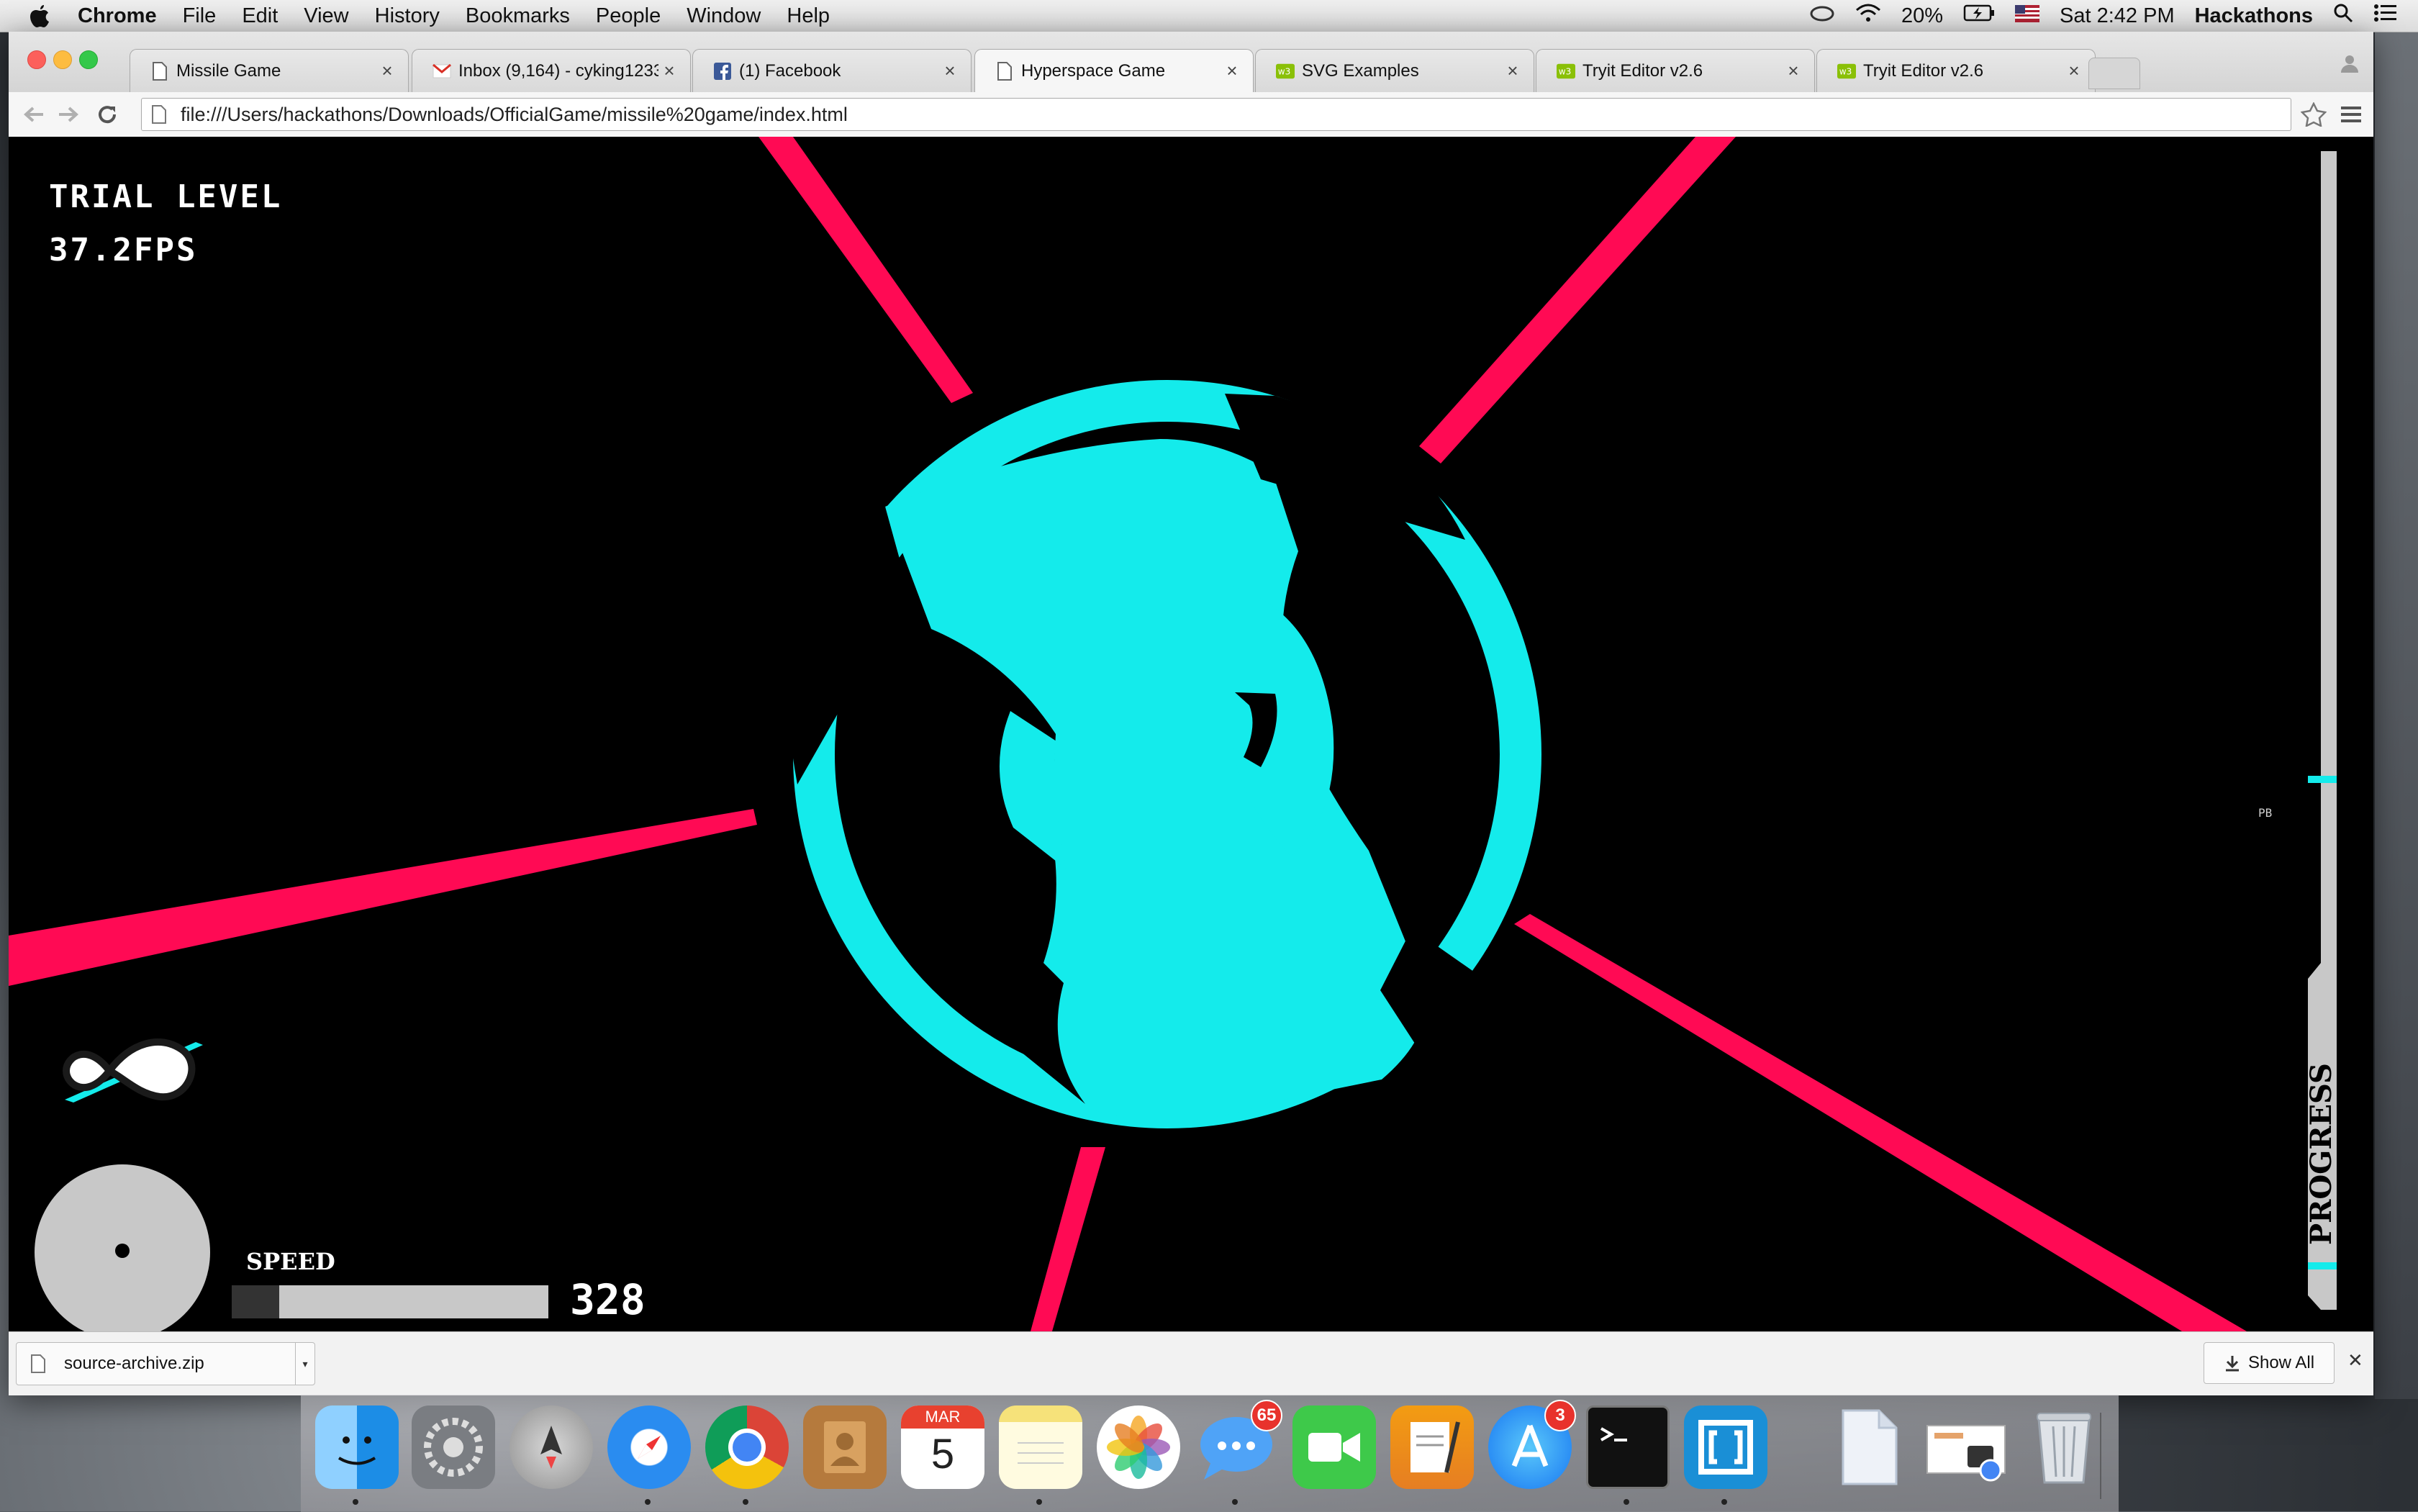 The width and height of the screenshot is (2418, 1512). I want to click on download-arrow-icon, so click(2232, 1364).